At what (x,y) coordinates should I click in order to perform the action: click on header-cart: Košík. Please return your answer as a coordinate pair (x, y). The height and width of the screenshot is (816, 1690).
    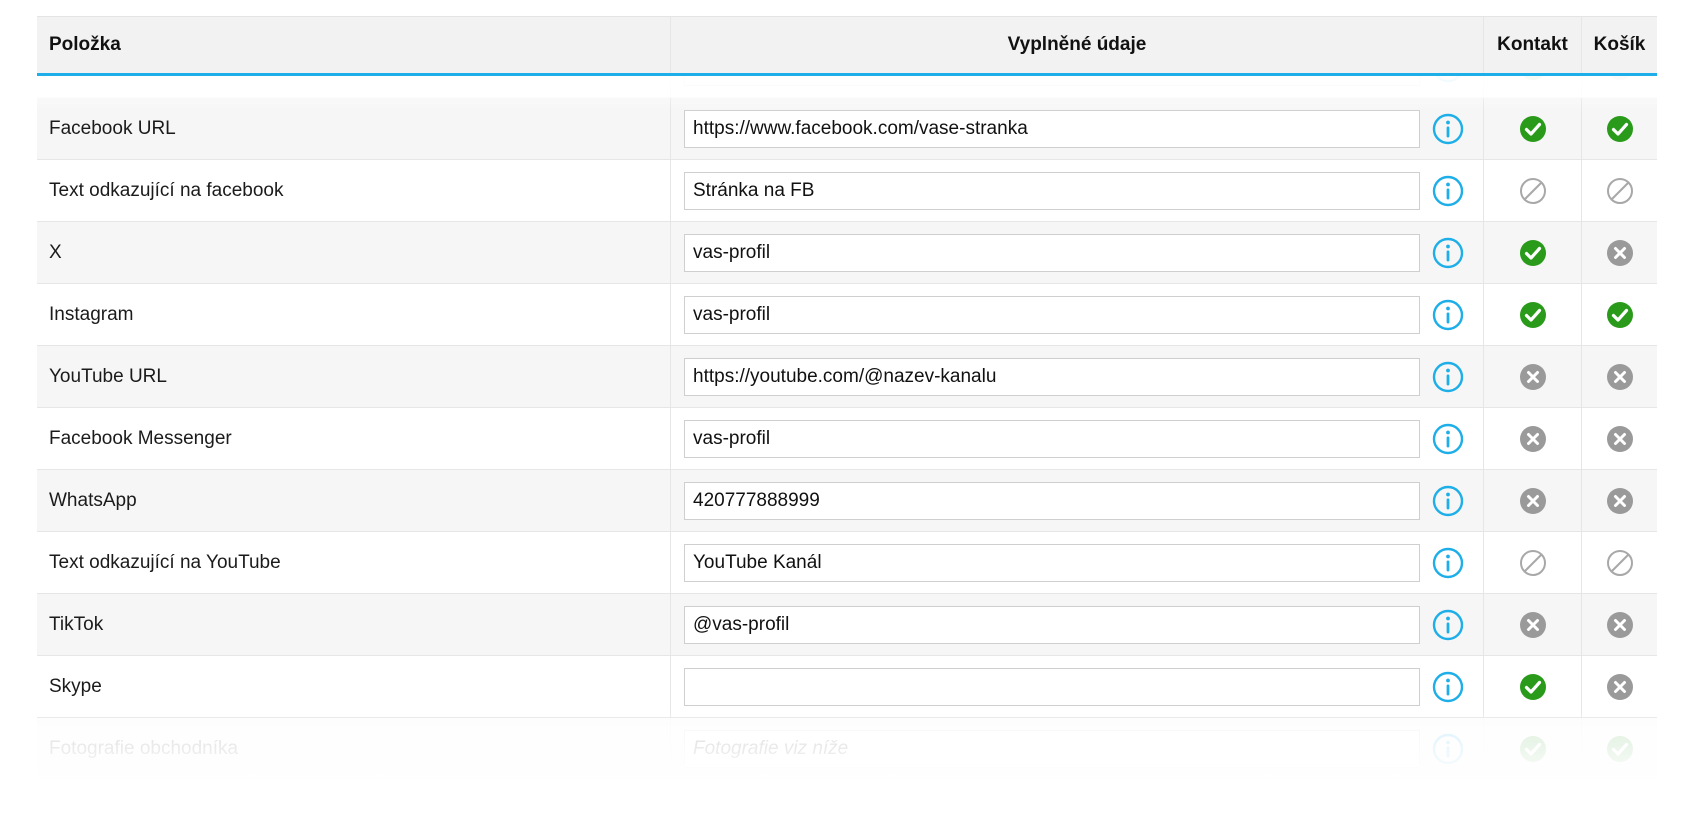
    Looking at the image, I should click on (1619, 44).